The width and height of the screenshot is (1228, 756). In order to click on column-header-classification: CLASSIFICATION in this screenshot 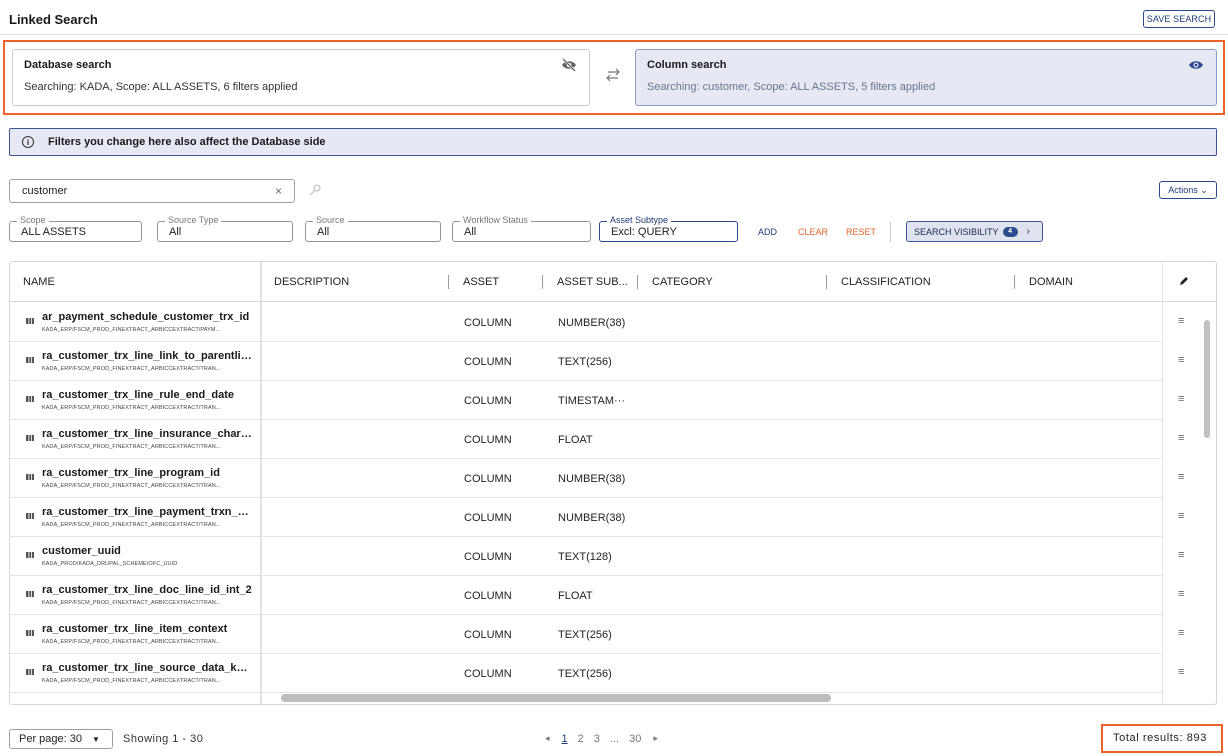, I will do `click(886, 282)`.